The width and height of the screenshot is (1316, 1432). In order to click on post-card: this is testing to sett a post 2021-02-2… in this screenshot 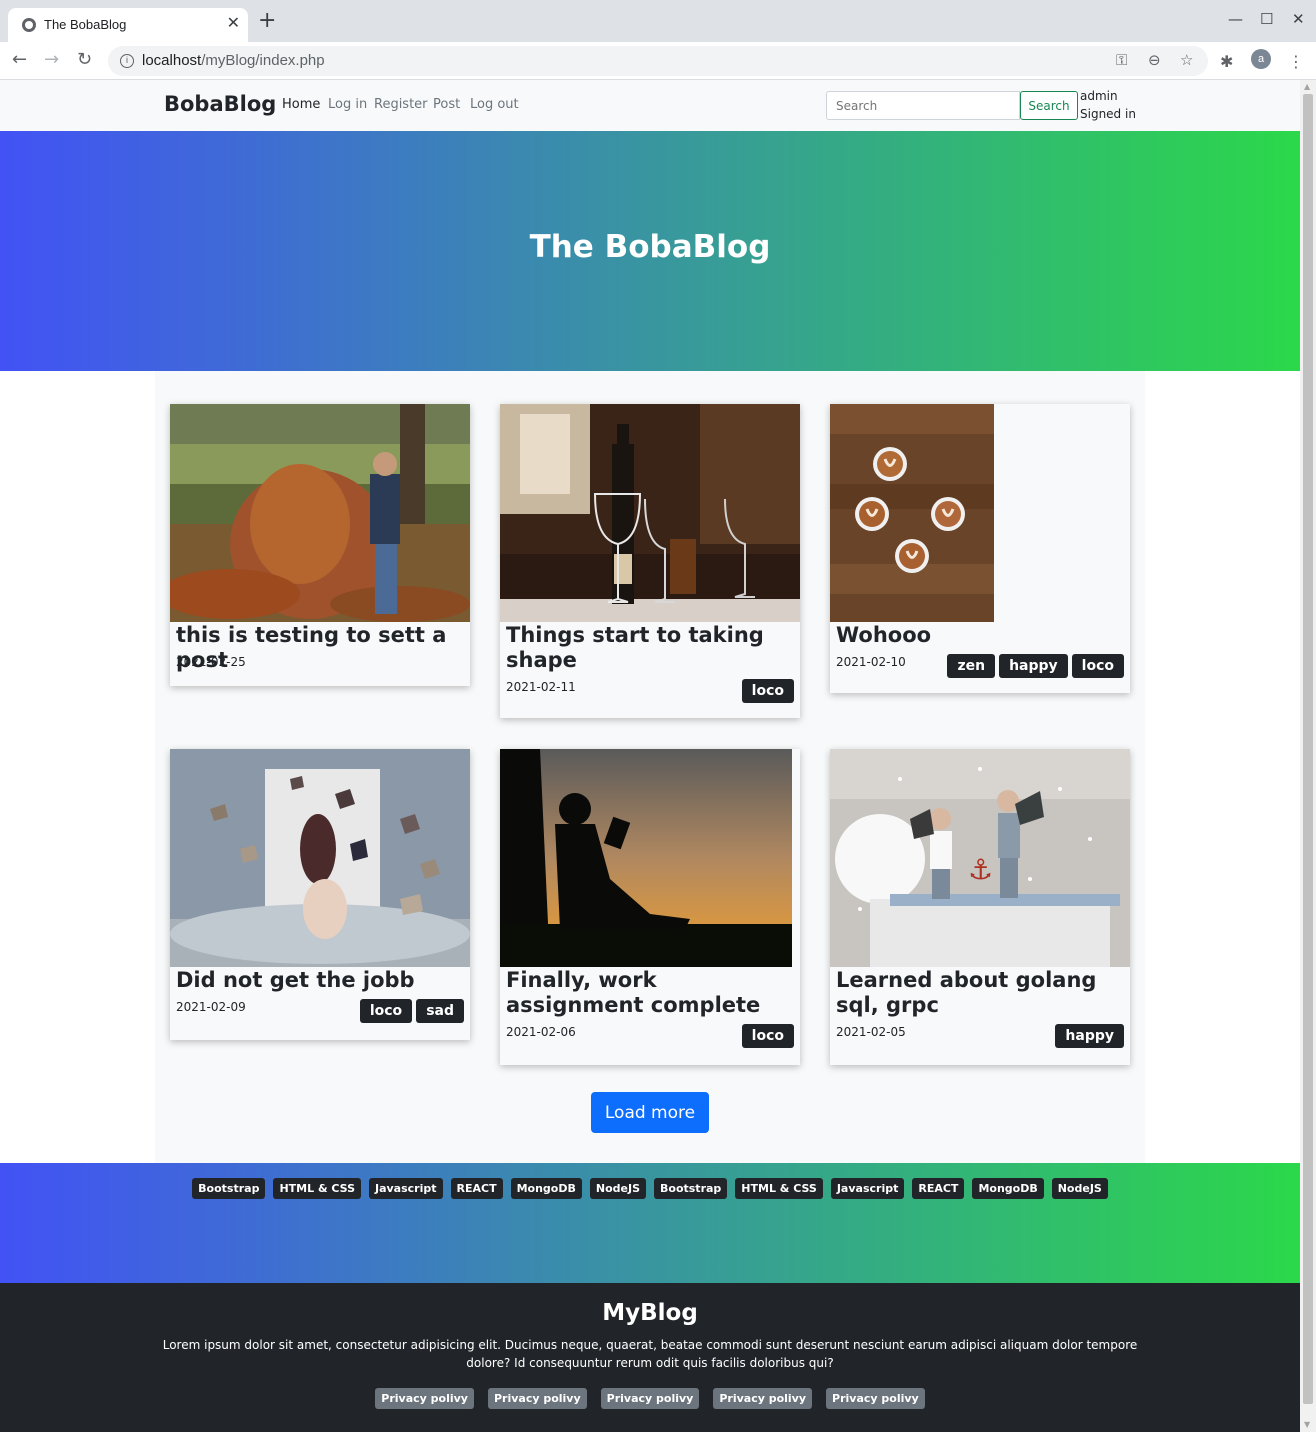, I will do `click(320, 545)`.